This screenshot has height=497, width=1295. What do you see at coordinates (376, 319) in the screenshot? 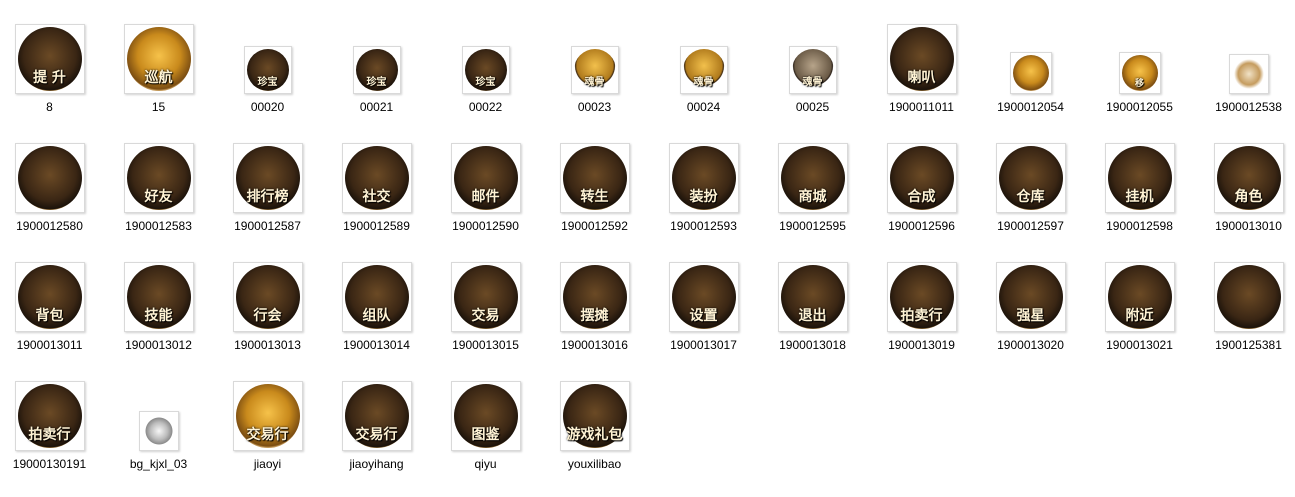
I see `file-item: 组队 1900013014` at bounding box center [376, 319].